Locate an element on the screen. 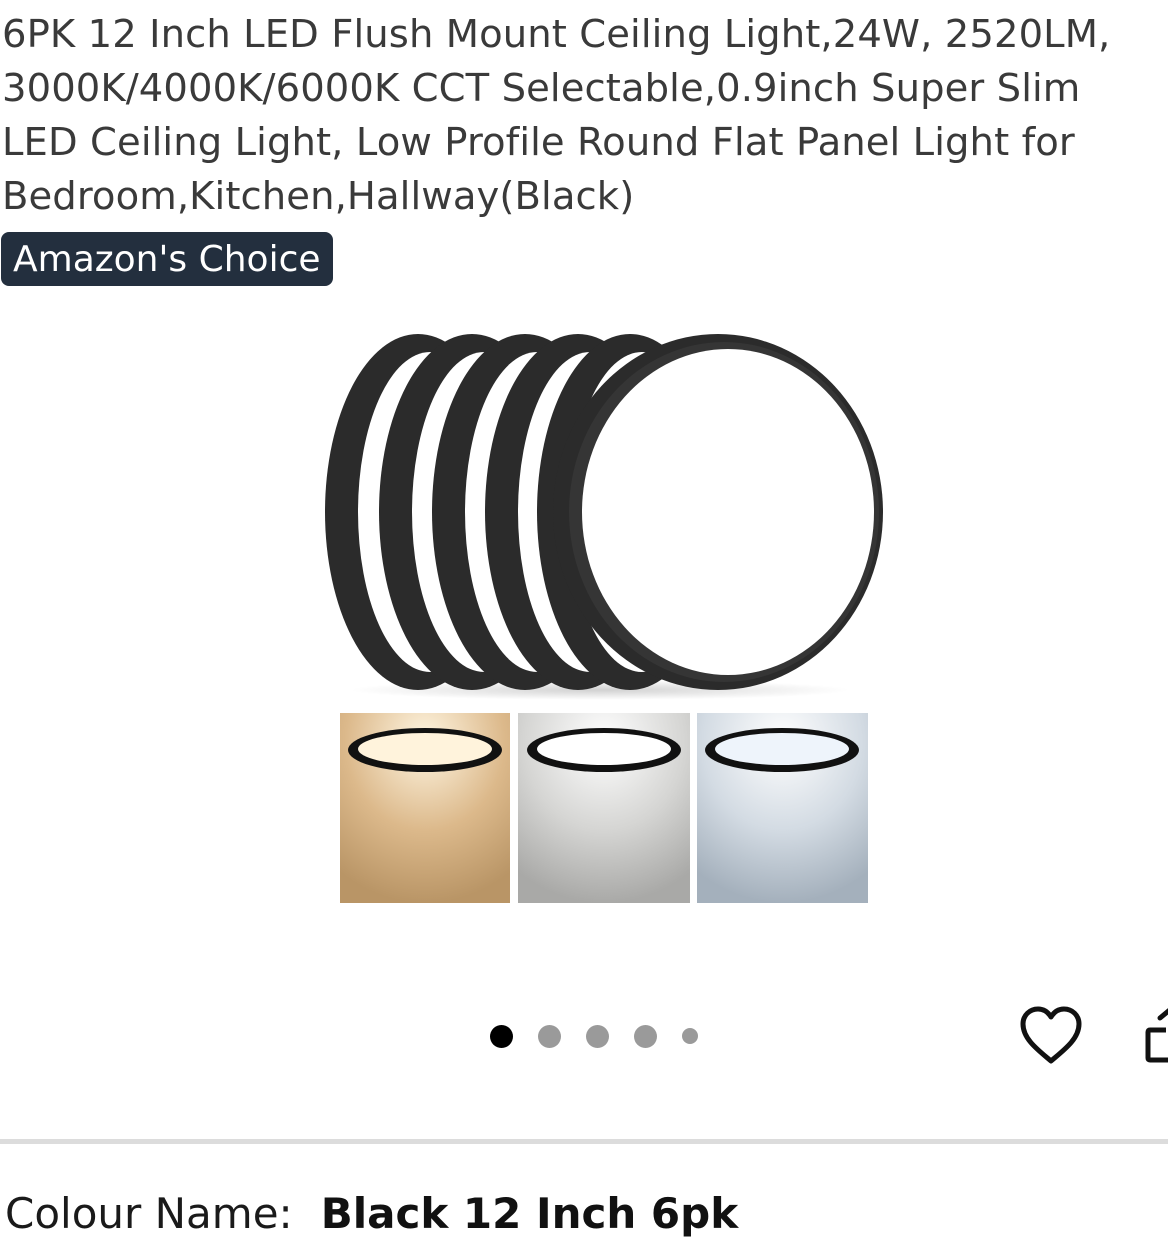  panel-stack is located at coordinates (604, 512).